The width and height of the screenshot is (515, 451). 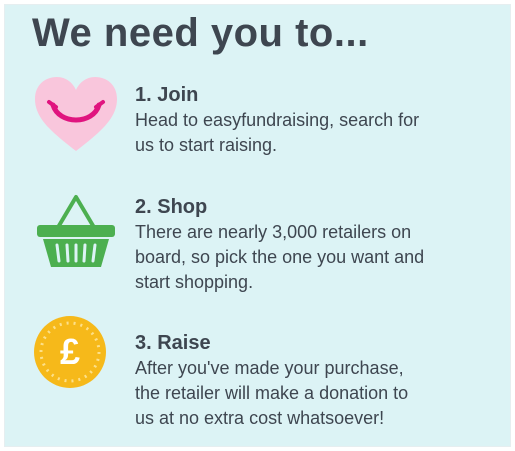 I want to click on step-raise-line-1: After you've made your purchase,, so click(x=269, y=368).